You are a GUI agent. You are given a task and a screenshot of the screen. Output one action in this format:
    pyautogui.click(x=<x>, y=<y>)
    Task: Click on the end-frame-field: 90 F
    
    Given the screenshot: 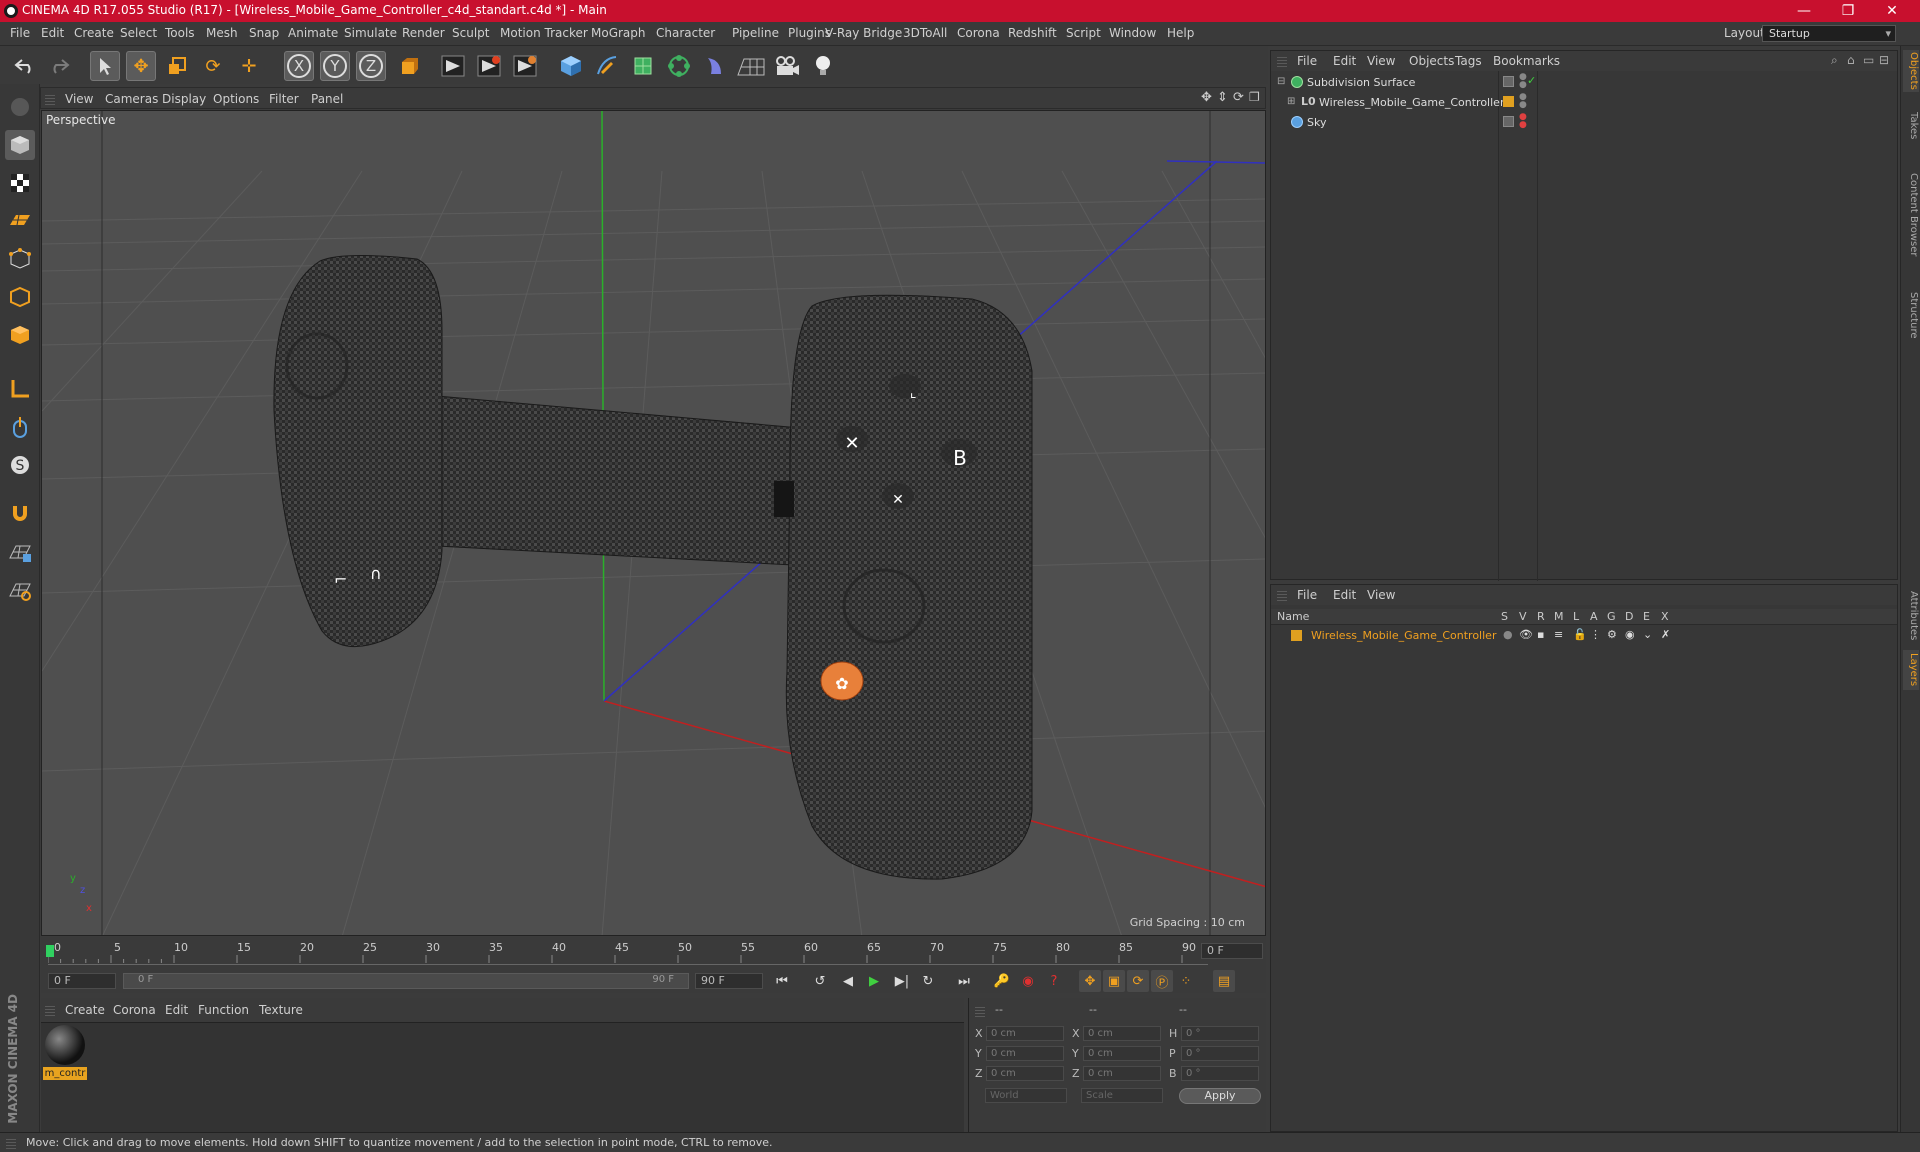 What is the action you would take?
    pyautogui.click(x=729, y=981)
    